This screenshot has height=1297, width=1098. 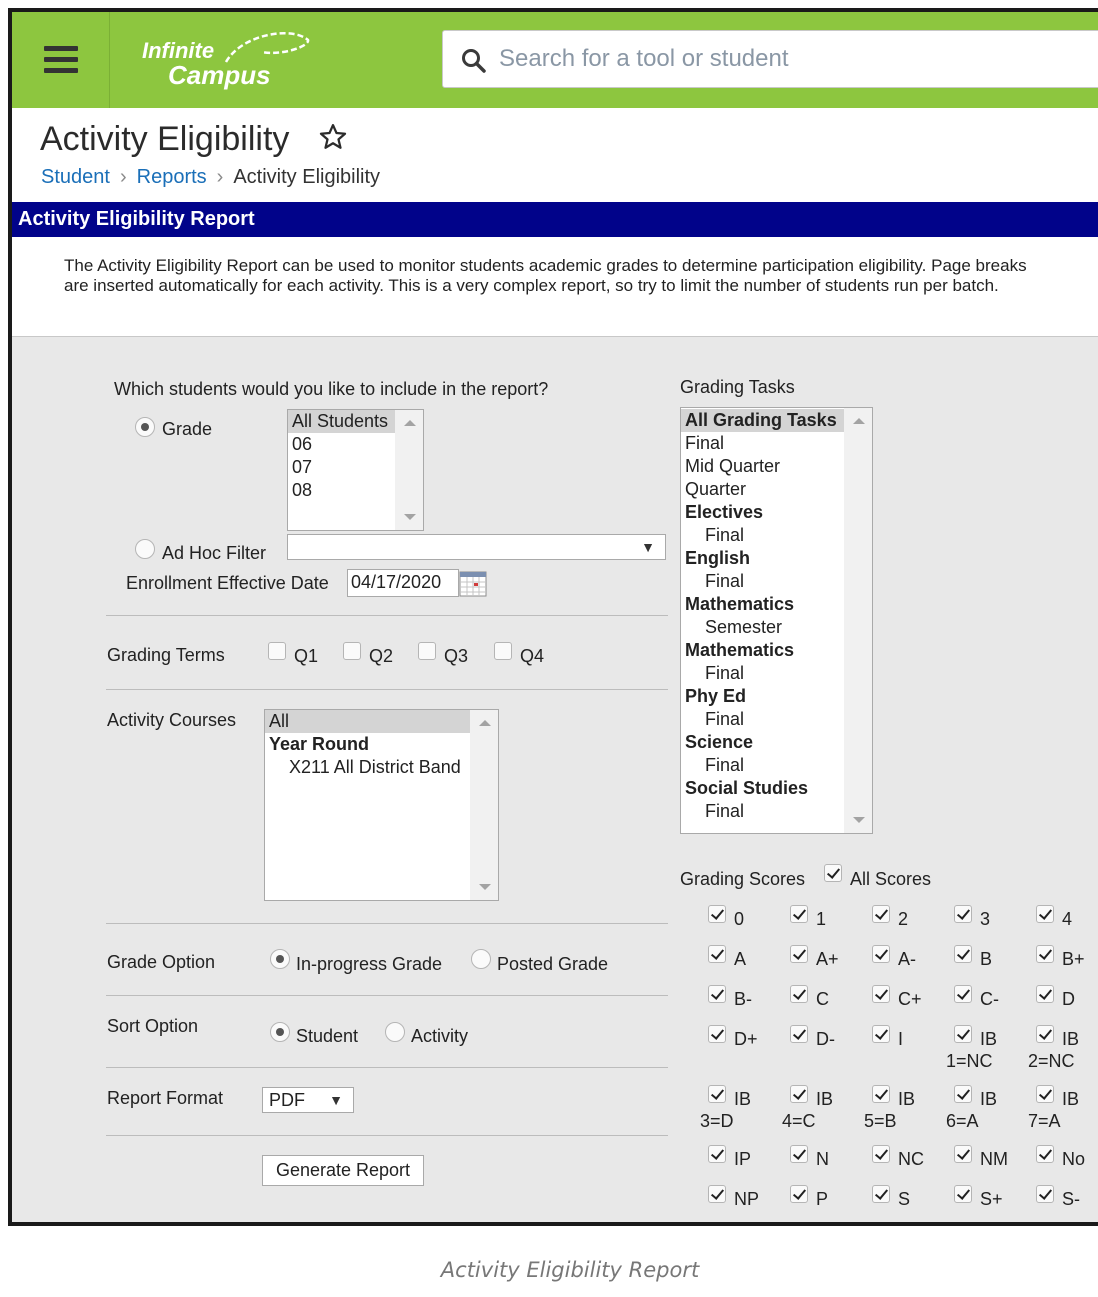 I want to click on score-label: NC, so click(x=911, y=1159).